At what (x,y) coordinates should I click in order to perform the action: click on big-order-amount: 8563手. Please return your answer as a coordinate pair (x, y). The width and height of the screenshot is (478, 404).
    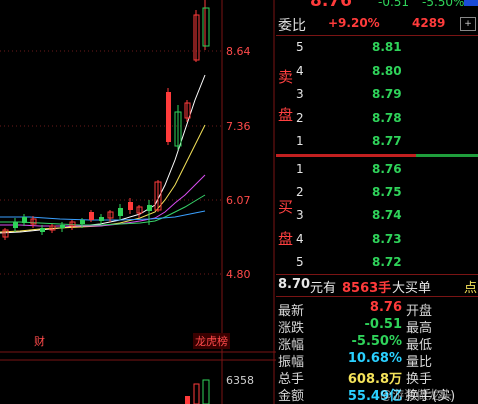
    Looking at the image, I should click on (367, 288).